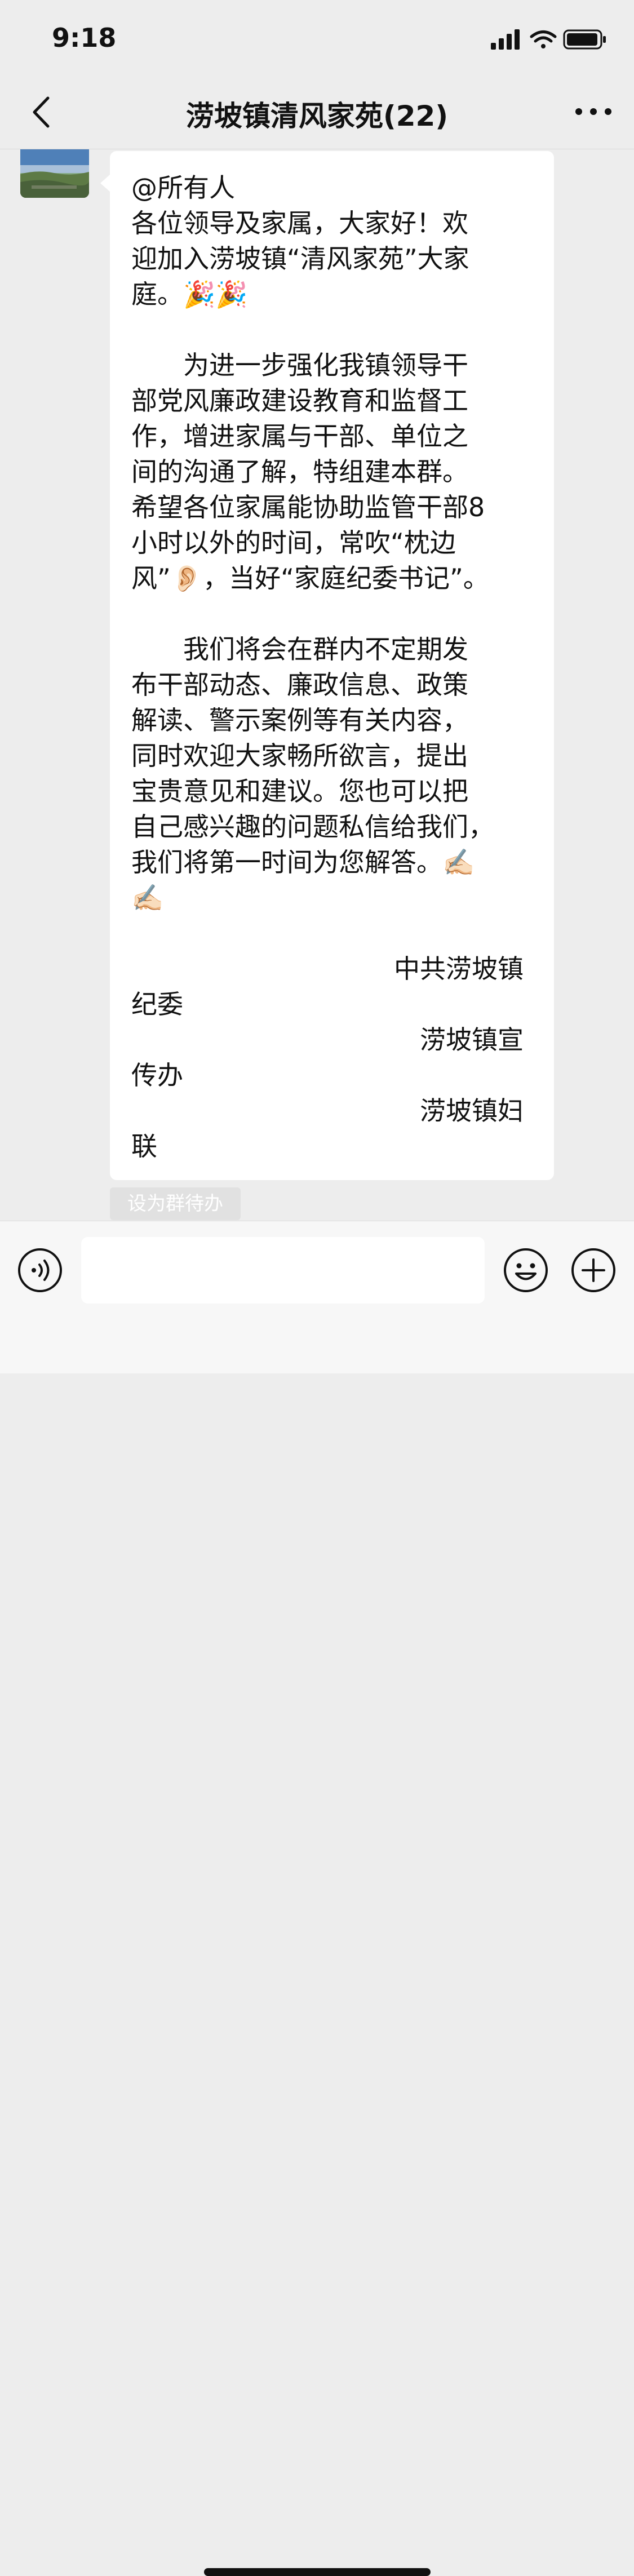  Describe the element at coordinates (283, 1270) in the screenshot. I see `message-input` at that location.